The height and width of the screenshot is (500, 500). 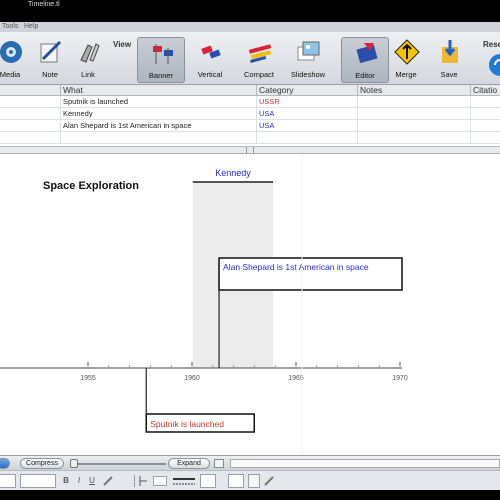 What do you see at coordinates (31, 27) in the screenshot?
I see `menu-item-help: Help` at bounding box center [31, 27].